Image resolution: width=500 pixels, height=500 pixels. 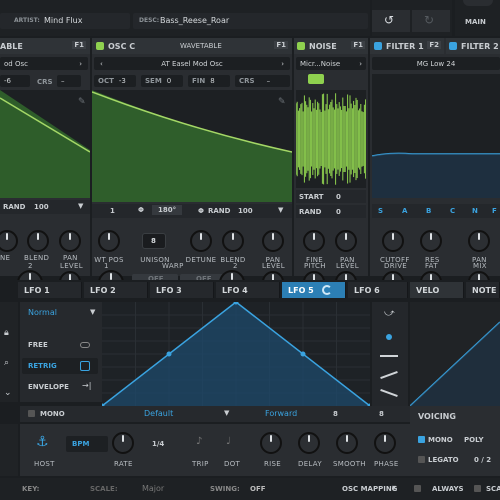 What do you see at coordinates (8, 393) in the screenshot?
I see `chevron-down-icon: ⌄` at bounding box center [8, 393].